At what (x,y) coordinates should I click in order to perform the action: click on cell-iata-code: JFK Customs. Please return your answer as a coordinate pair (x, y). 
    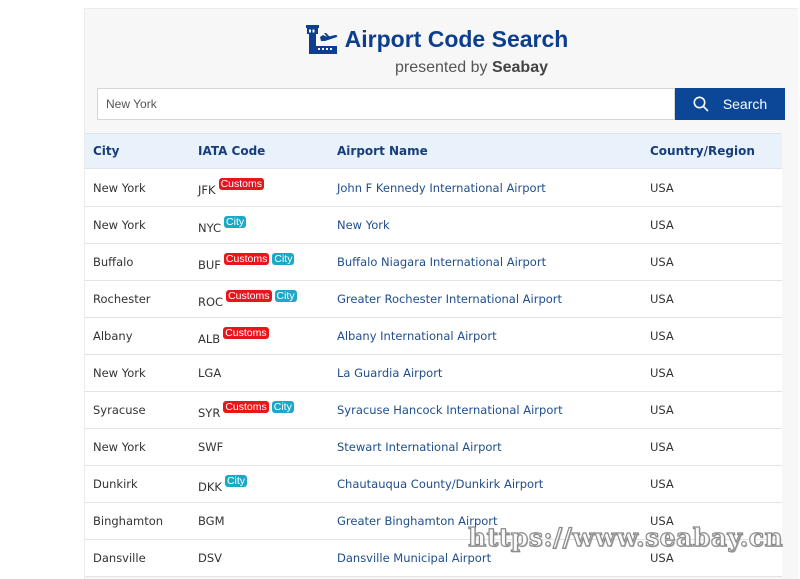
    Looking at the image, I should click on (259, 187).